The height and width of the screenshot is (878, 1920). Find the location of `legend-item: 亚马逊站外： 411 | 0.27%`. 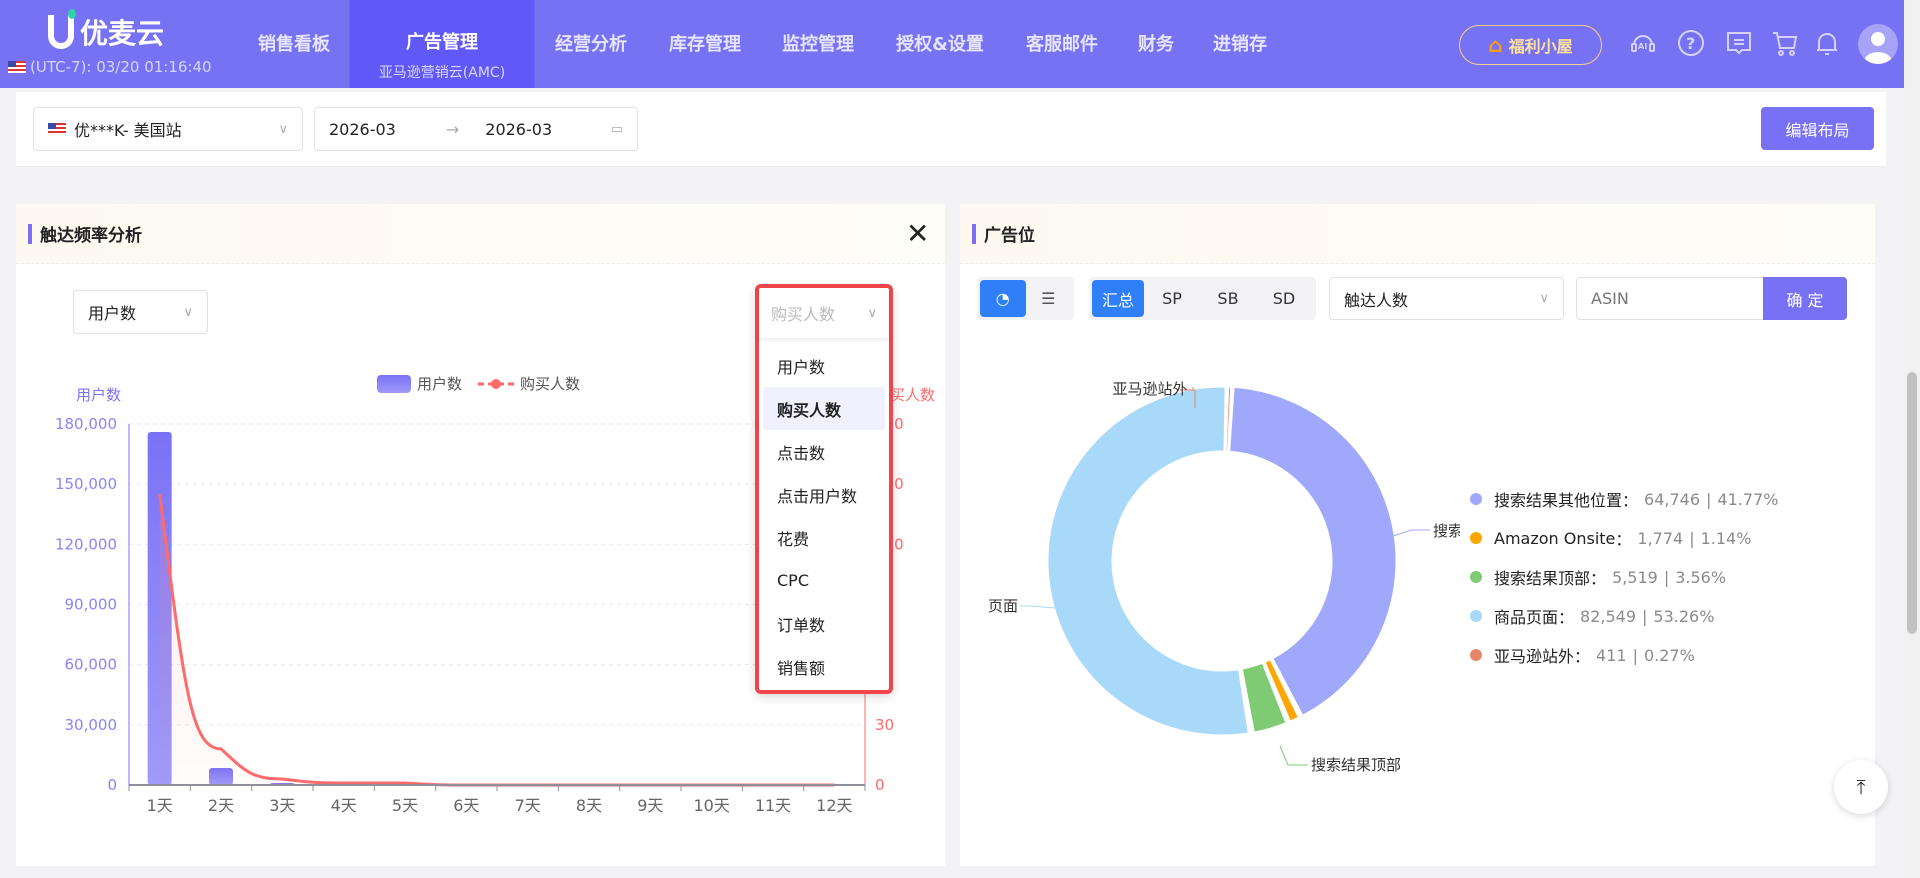

legend-item: 亚马逊站外： 411 | 0.27% is located at coordinates (1582, 655).